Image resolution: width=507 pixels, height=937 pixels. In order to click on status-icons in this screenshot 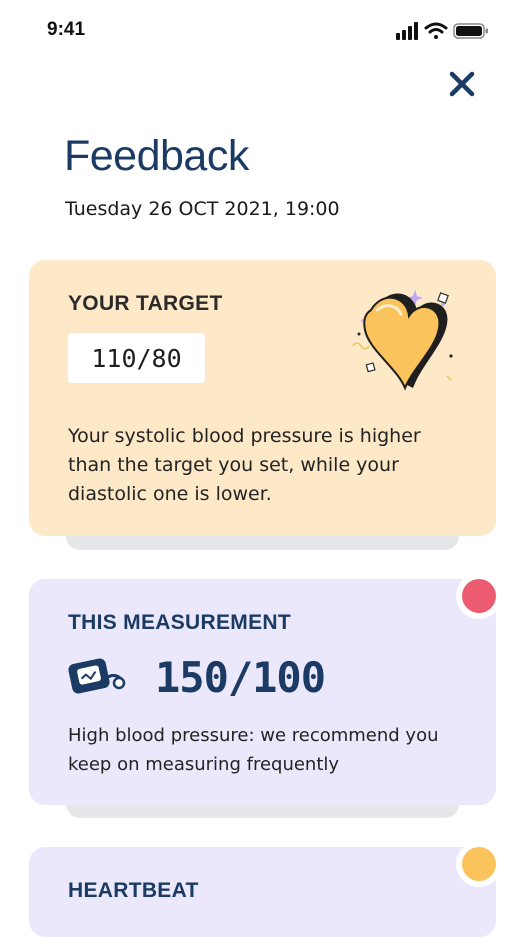, I will do `click(442, 31)`.